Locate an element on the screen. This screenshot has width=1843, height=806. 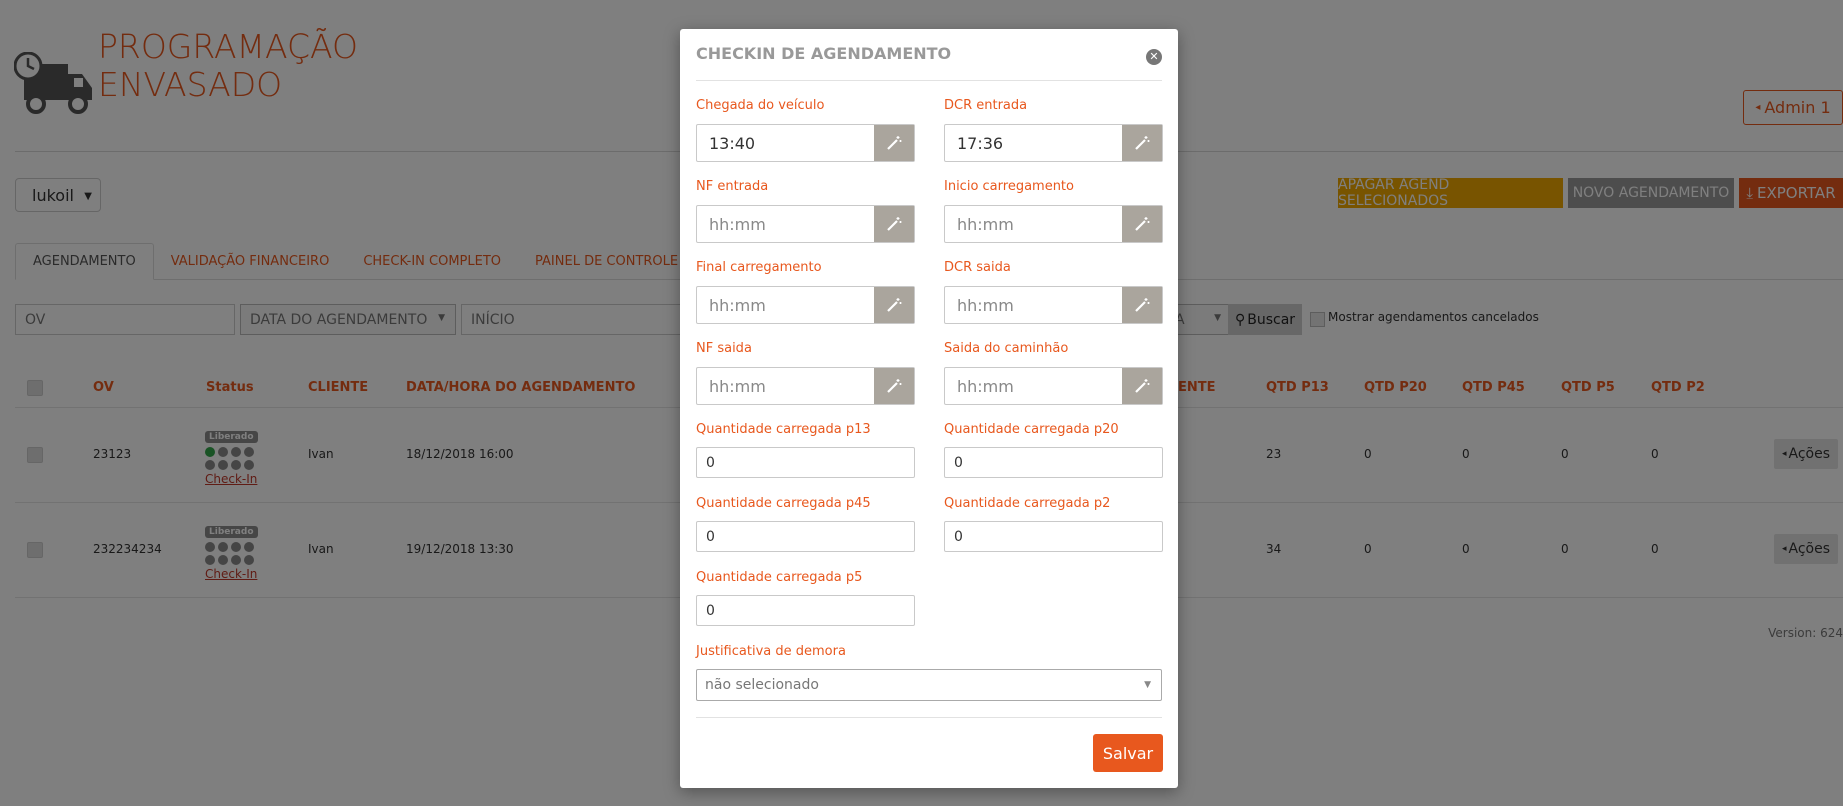
nf-entrada-label: NF entrada is located at coordinates (732, 186).